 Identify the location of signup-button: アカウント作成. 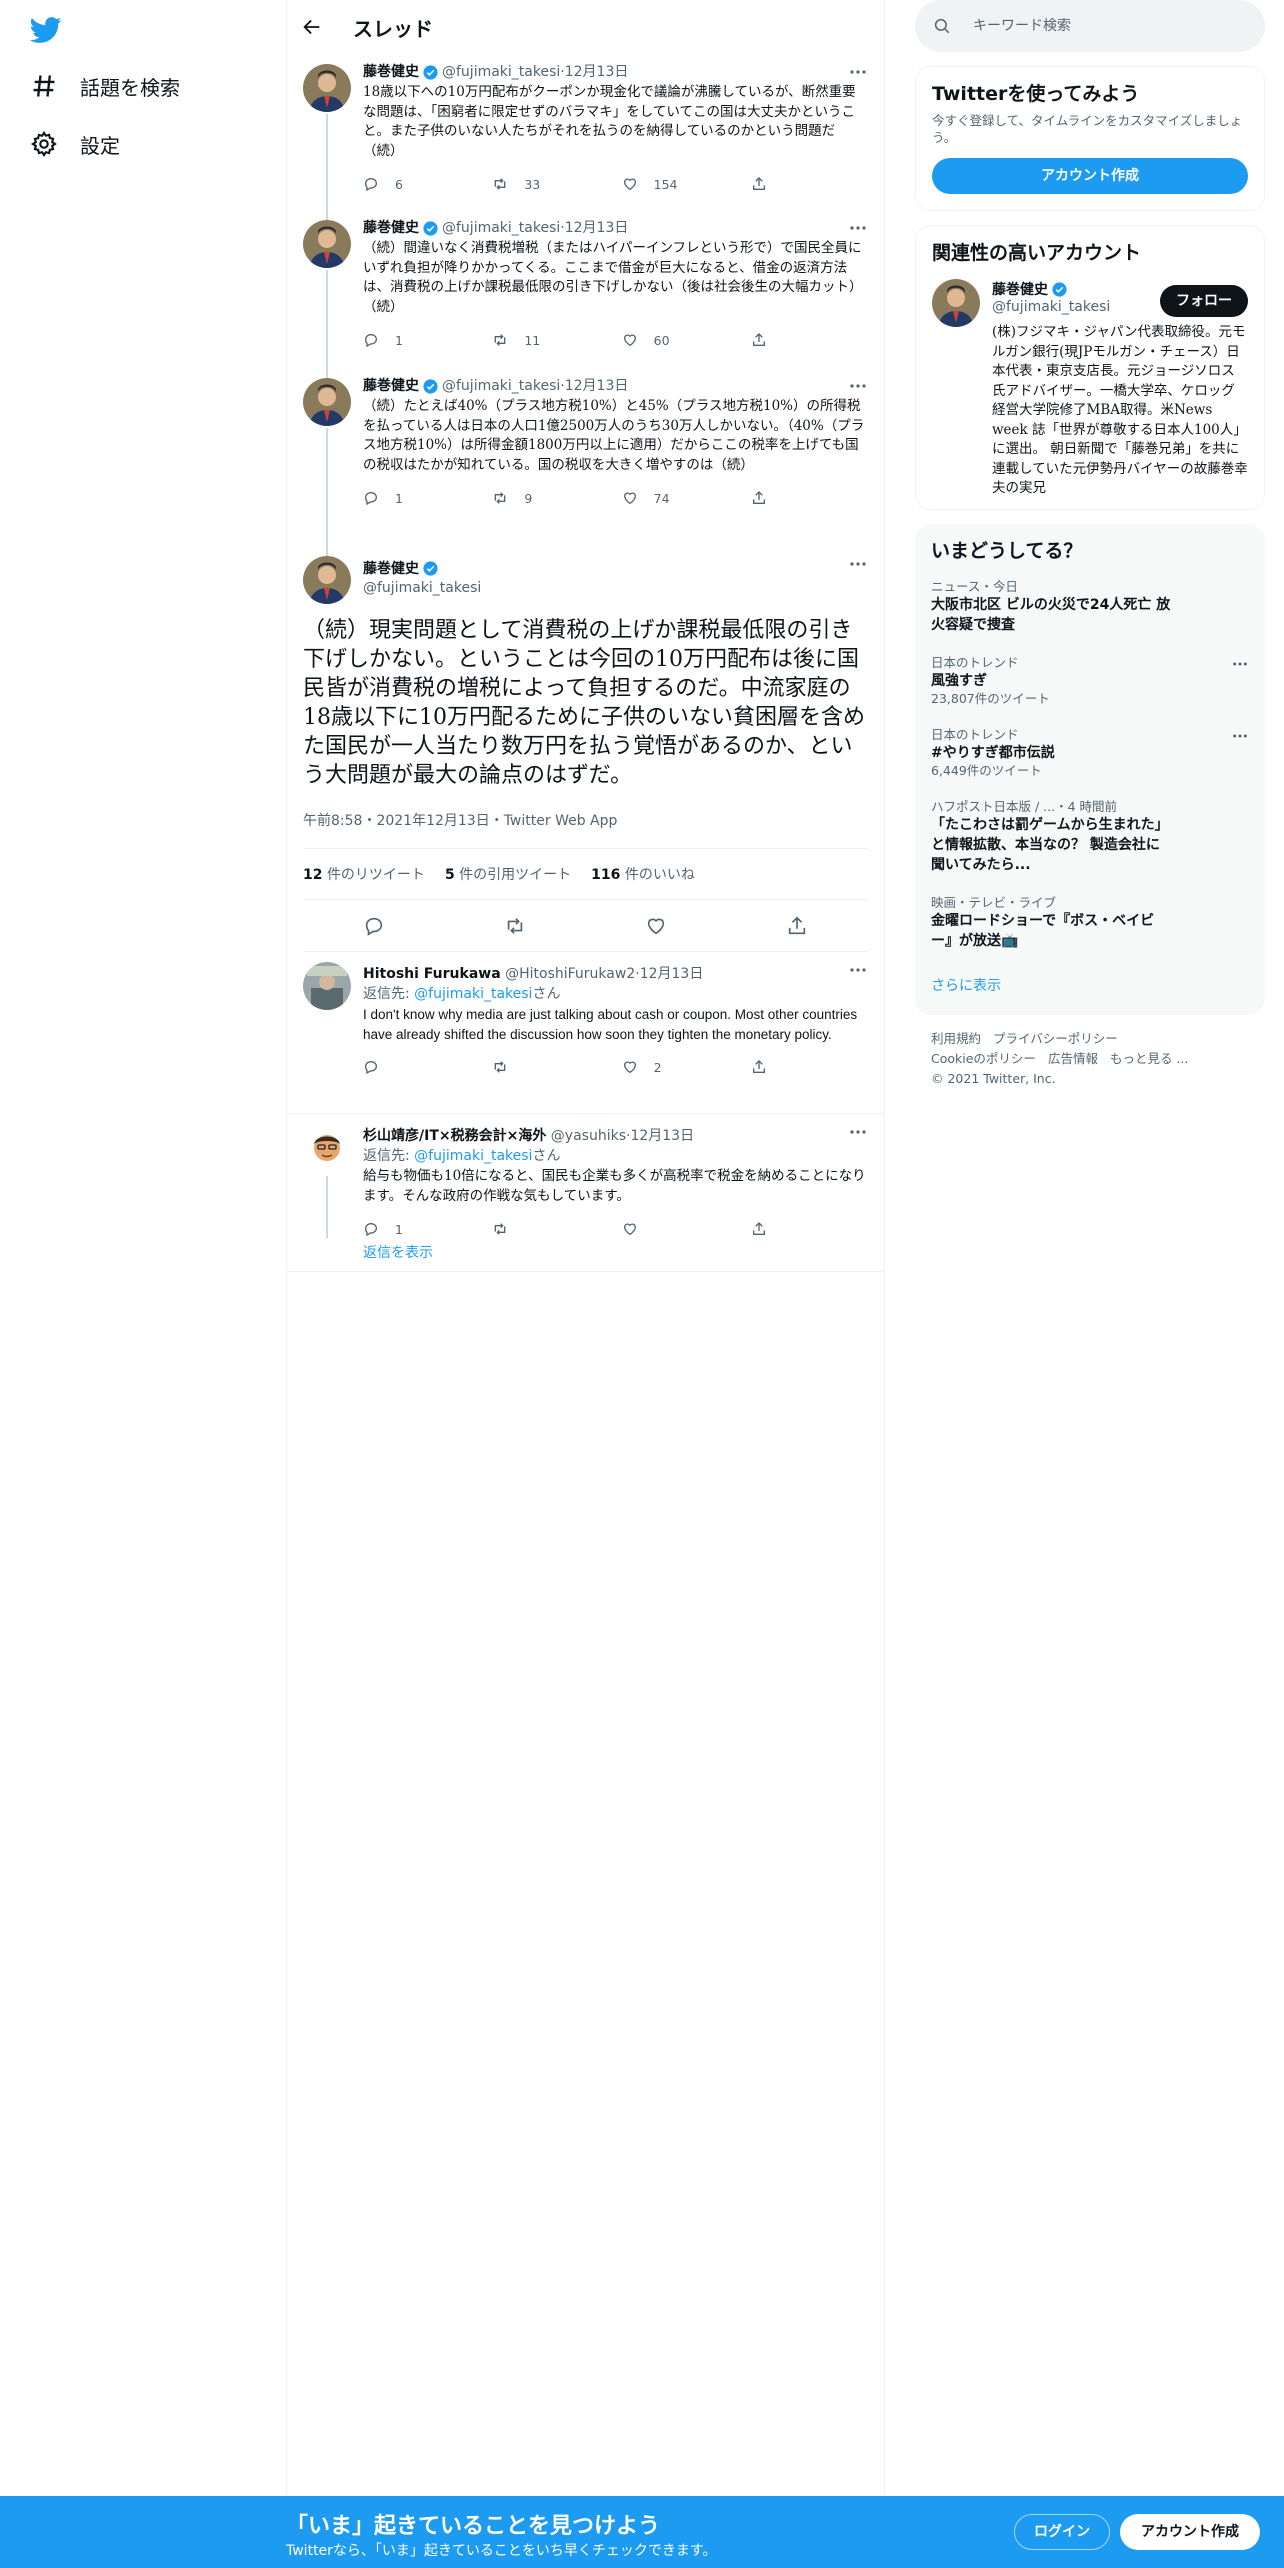
(1190, 2532).